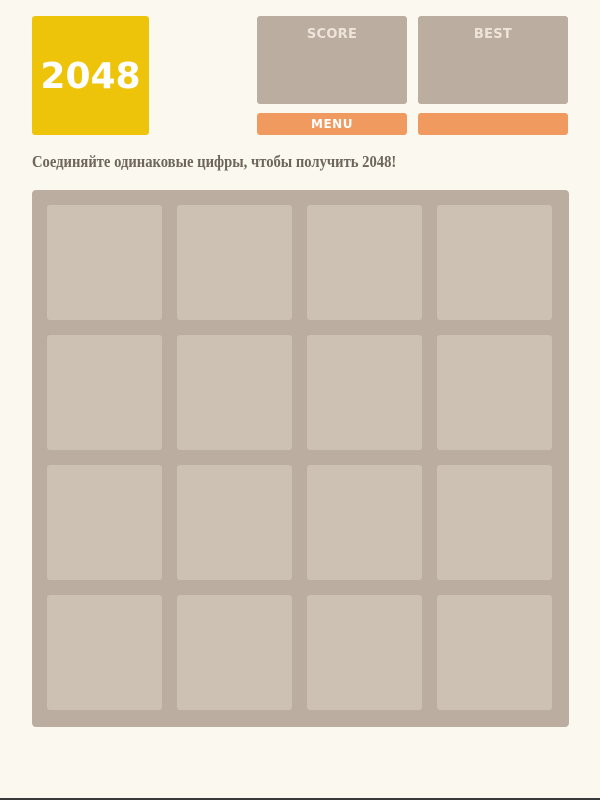  I want to click on best-label: BEST, so click(493, 34).